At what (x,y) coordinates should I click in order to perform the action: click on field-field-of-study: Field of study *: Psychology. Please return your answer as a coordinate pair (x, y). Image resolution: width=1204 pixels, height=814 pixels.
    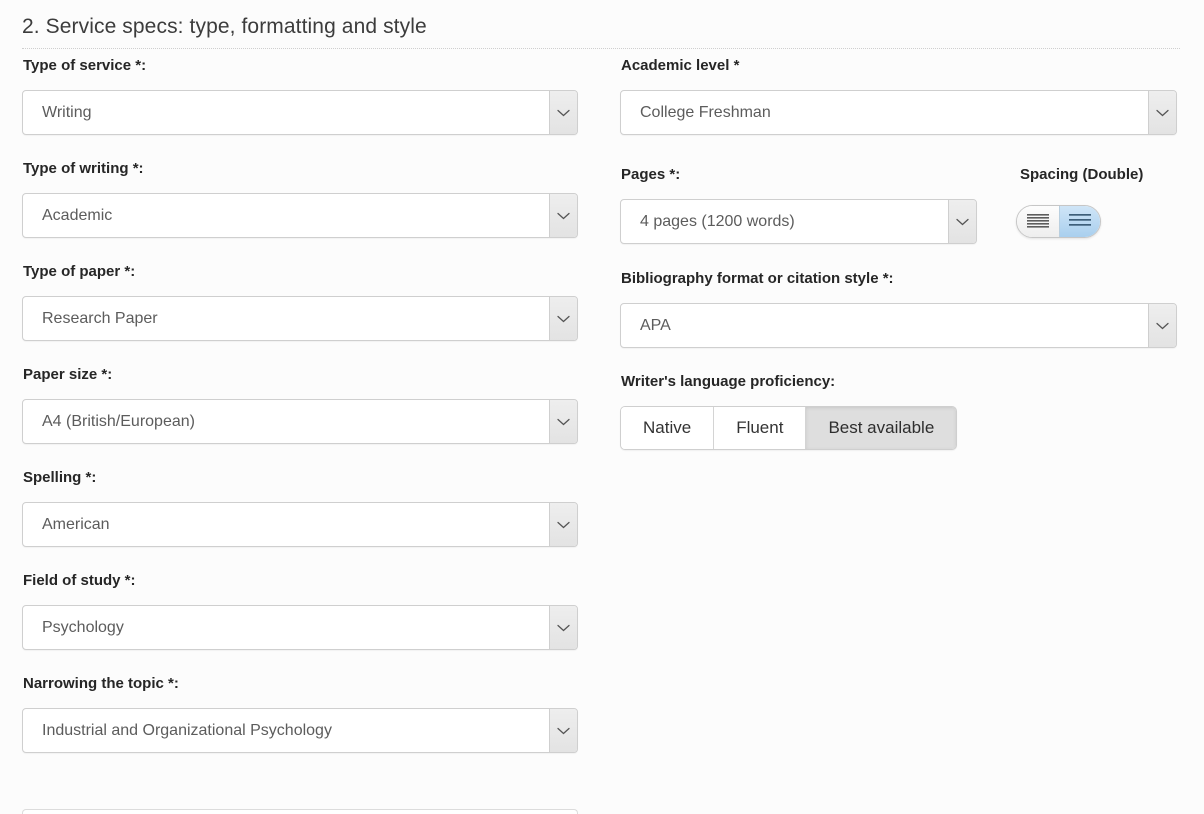
    Looking at the image, I should click on (302, 610).